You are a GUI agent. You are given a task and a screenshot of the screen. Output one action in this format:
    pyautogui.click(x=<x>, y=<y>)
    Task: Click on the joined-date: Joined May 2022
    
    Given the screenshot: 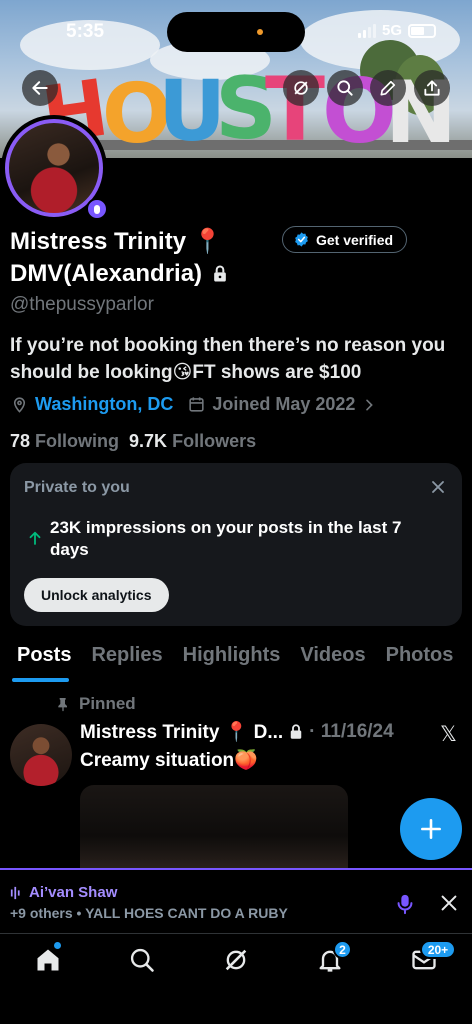 What is the action you would take?
    pyautogui.click(x=284, y=404)
    